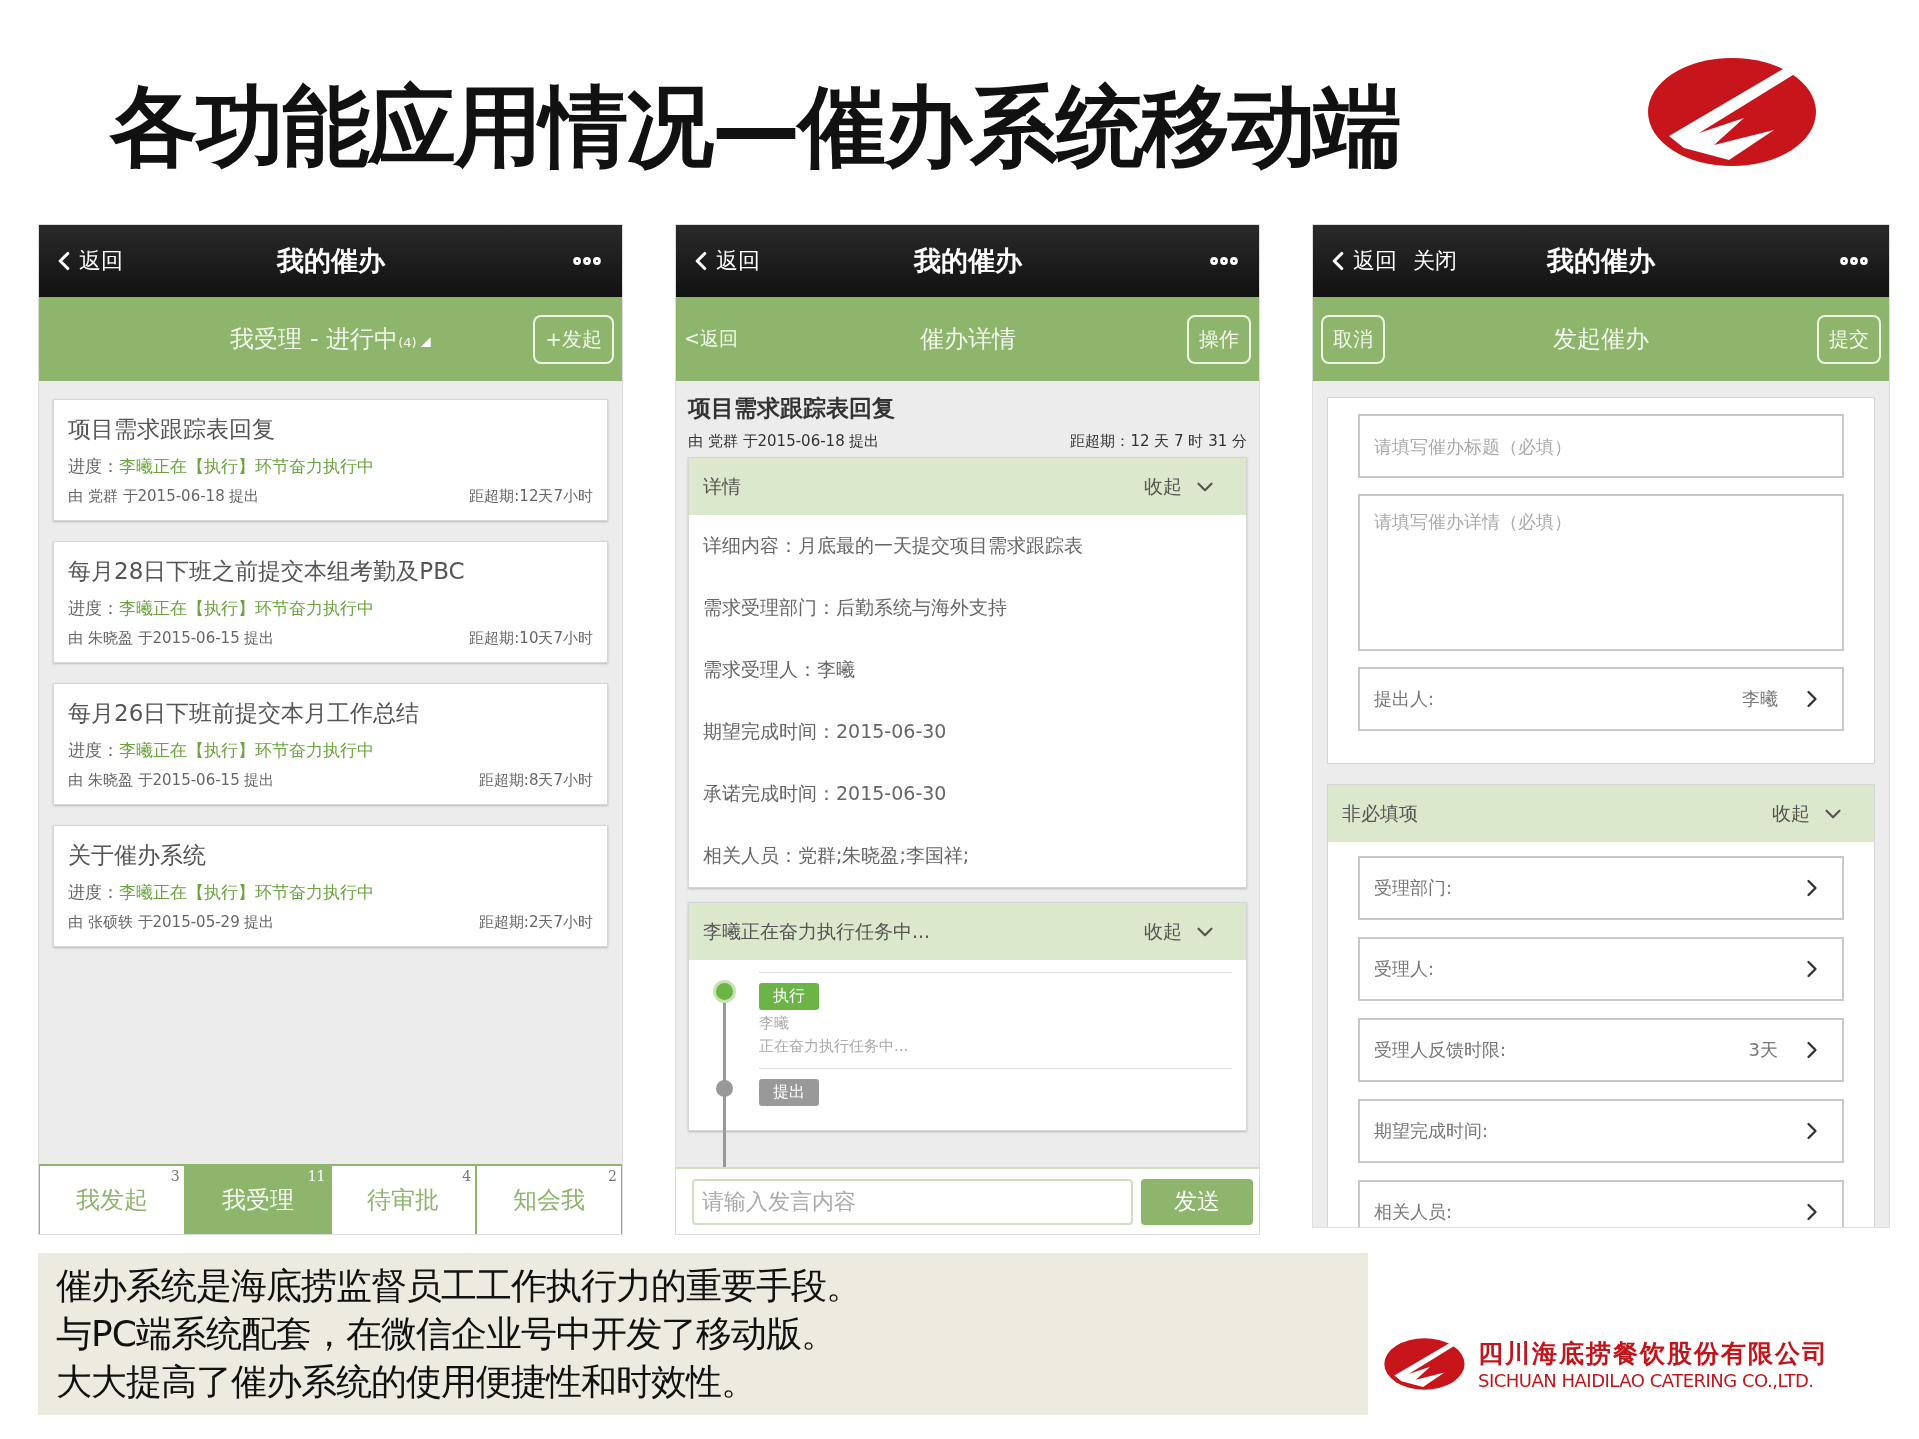 The image size is (1919, 1439). Describe the element at coordinates (1435, 261) in the screenshot. I see `close-link: 关闭` at that location.